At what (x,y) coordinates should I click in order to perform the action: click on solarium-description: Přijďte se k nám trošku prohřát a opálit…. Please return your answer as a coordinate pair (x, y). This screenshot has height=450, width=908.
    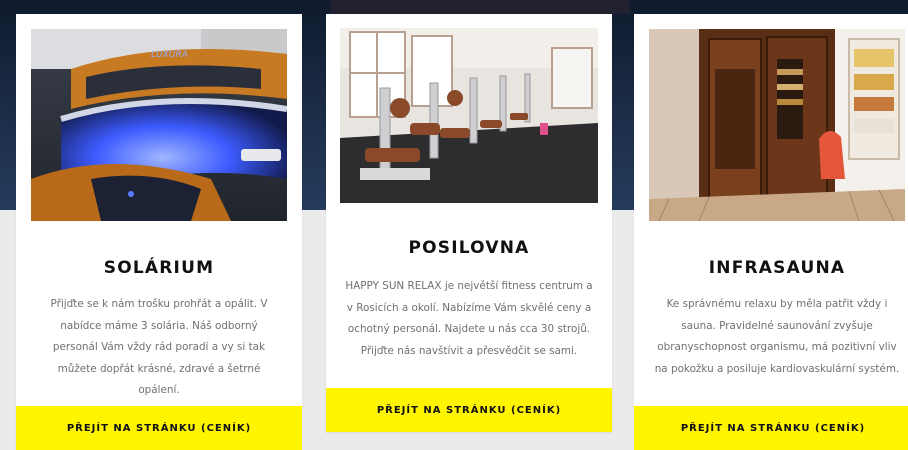
    Looking at the image, I should click on (159, 347).